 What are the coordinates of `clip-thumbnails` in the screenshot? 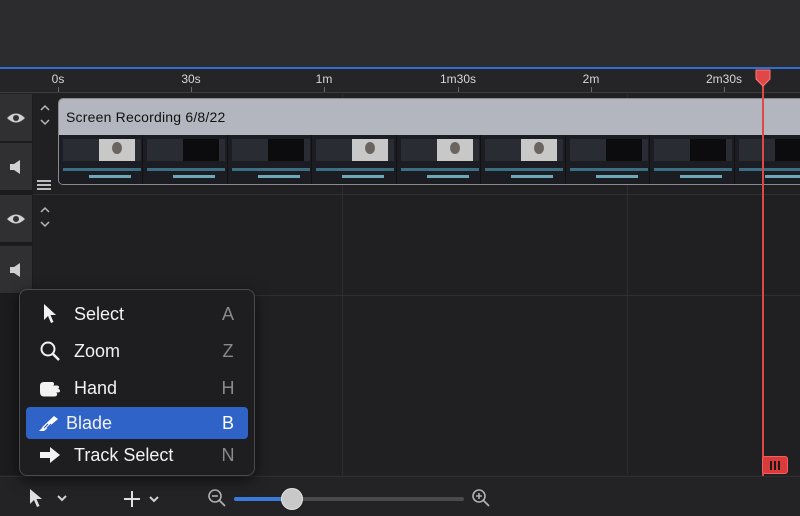 It's located at (429, 159).